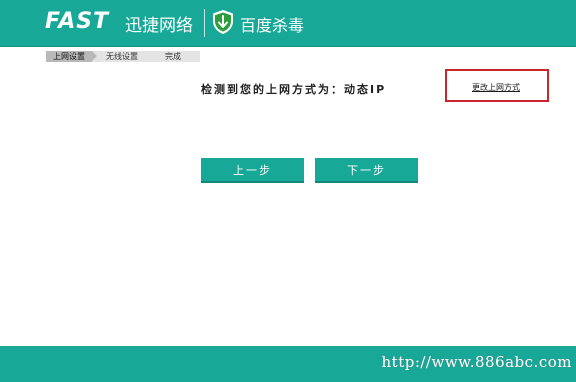 The image size is (576, 382). Describe the element at coordinates (77, 21) in the screenshot. I see `fast-logo: FAST` at that location.